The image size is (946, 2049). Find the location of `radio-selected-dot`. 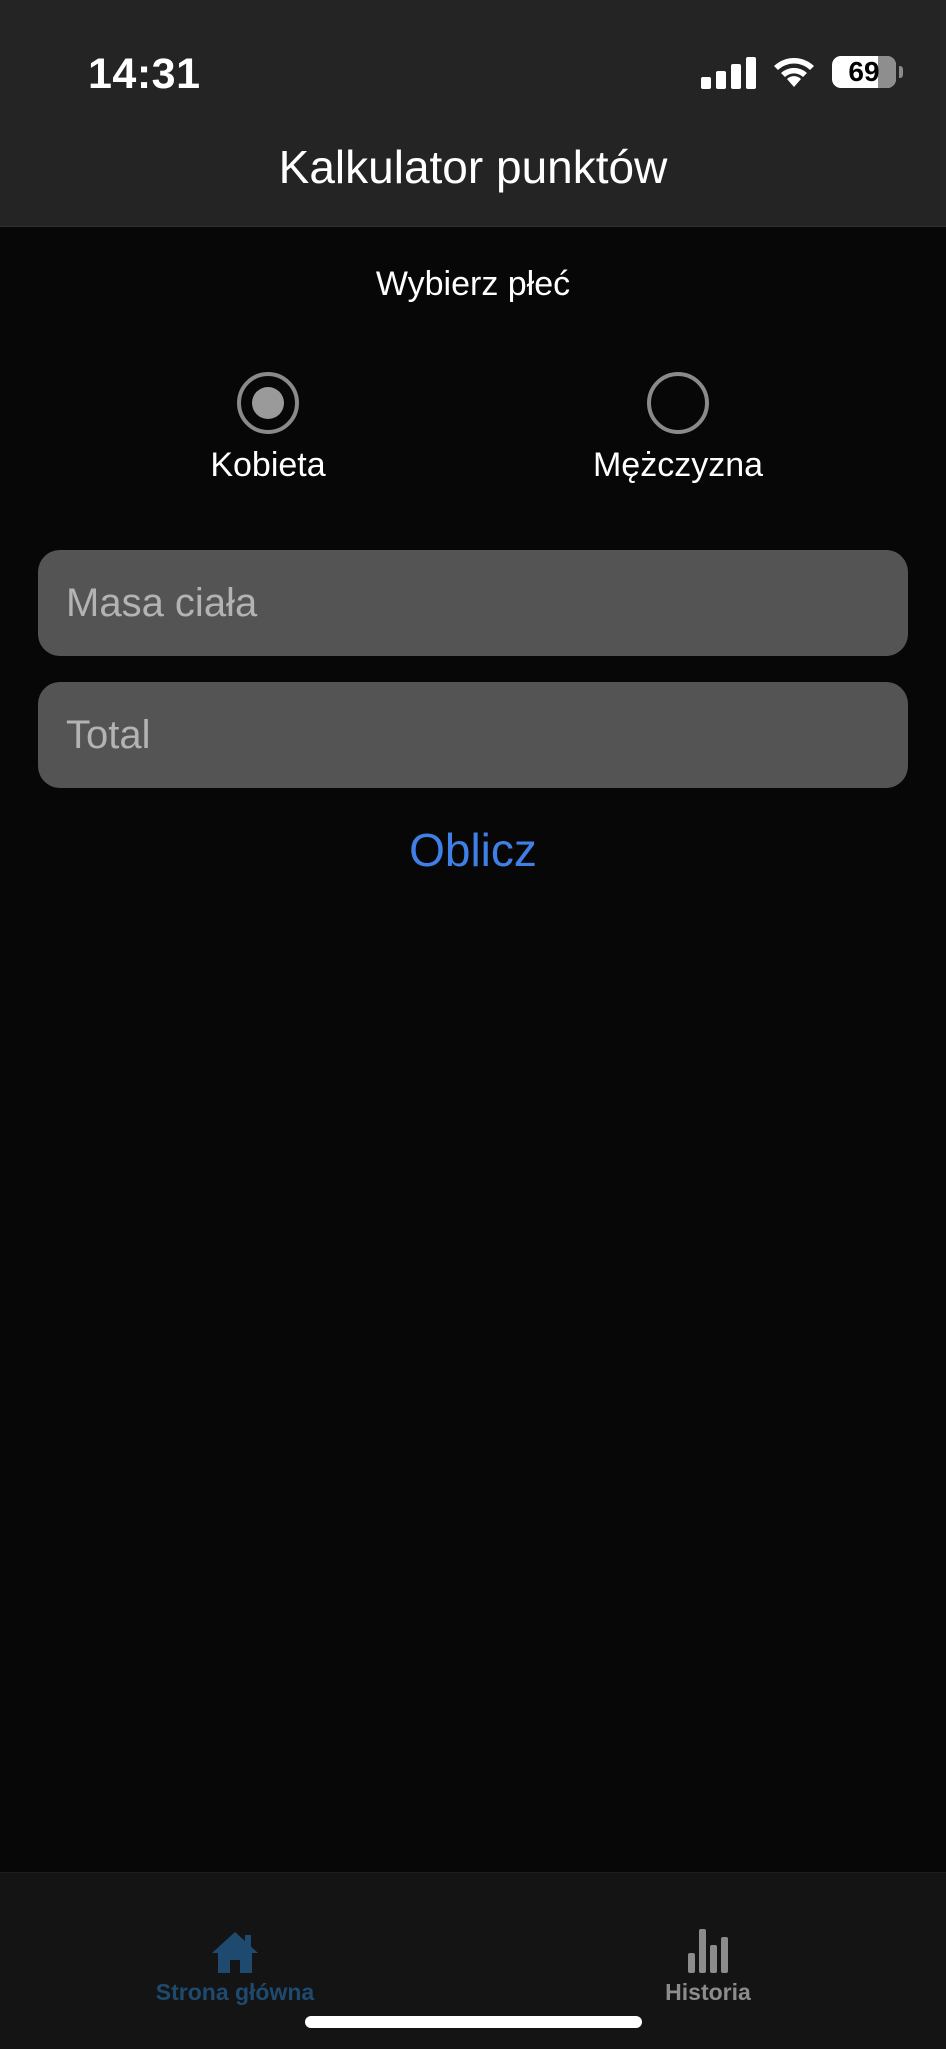

radio-selected-dot is located at coordinates (268, 403).